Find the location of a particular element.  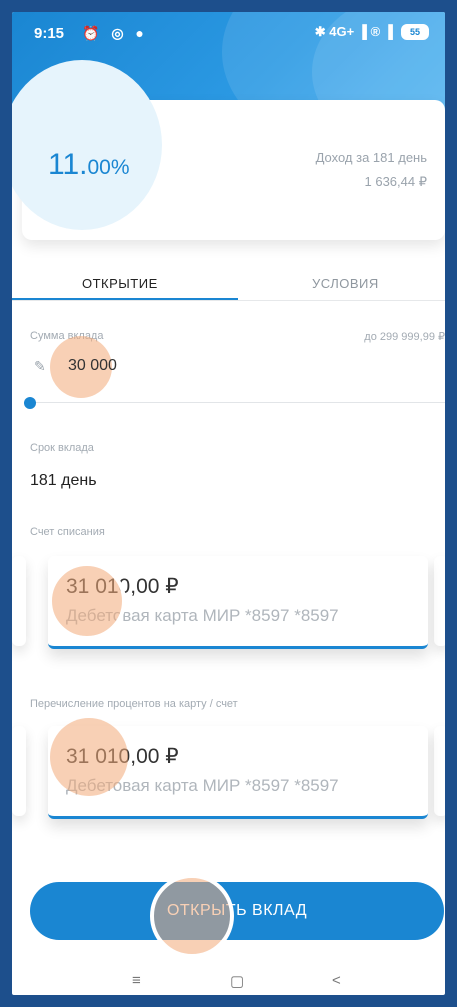

amount-slider-track is located at coordinates (237, 402).